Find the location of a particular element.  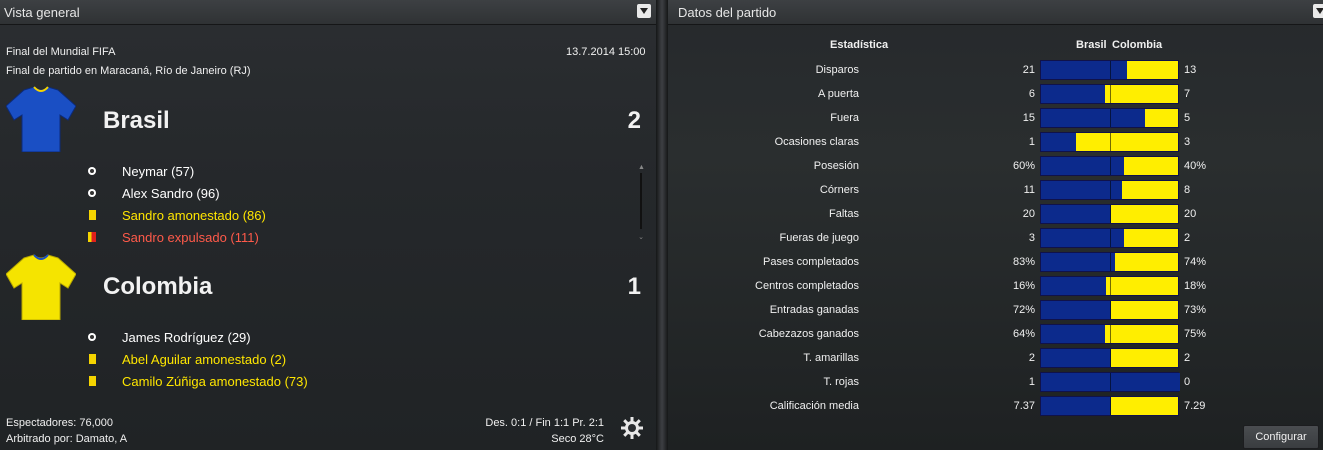

scroll-track is located at coordinates (641, 201).